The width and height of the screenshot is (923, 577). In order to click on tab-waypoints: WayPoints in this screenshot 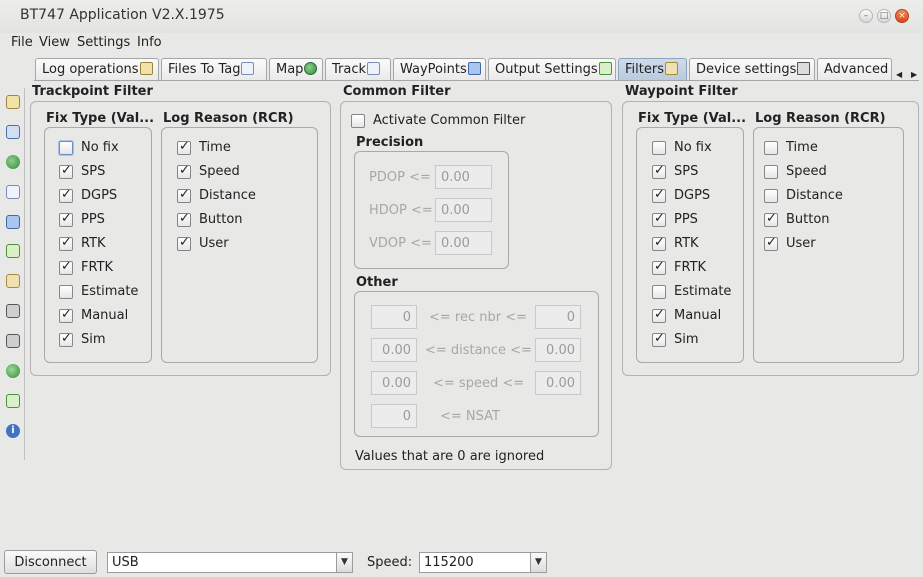, I will do `click(439, 69)`.